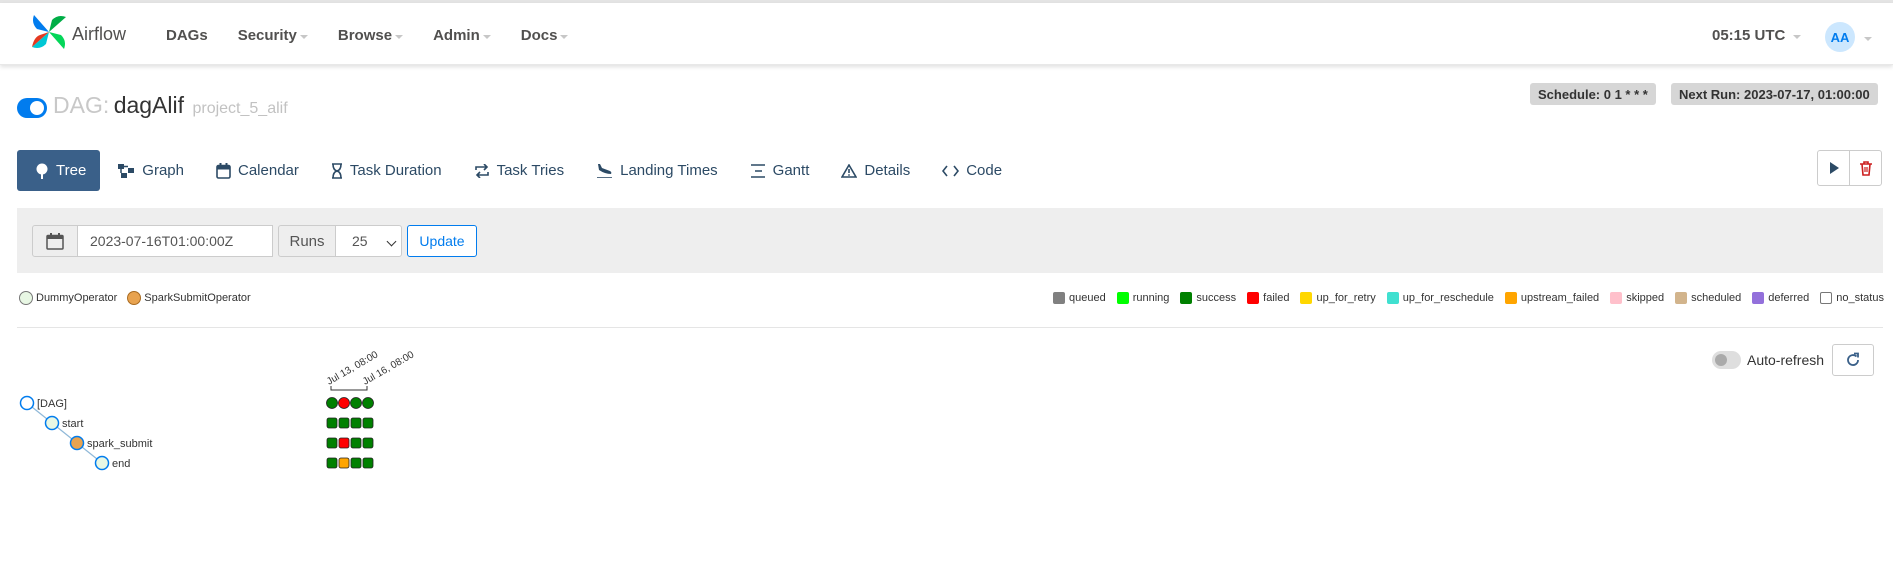 Image resolution: width=1893 pixels, height=569 pixels. What do you see at coordinates (1208, 298) in the screenshot?
I see `state-legend-success: success` at bounding box center [1208, 298].